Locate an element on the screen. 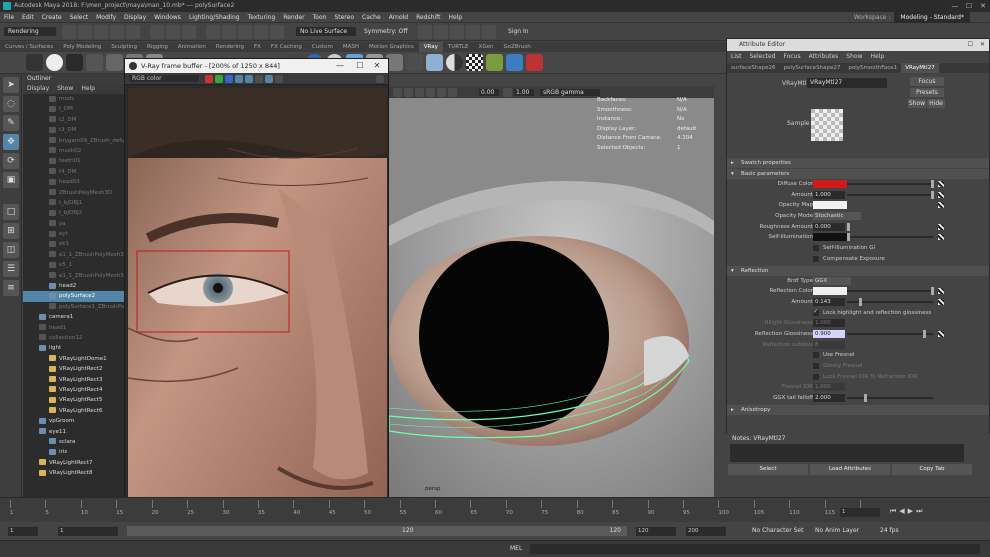 This screenshot has width=990, height=557. select-component-icon is located at coordinates (189, 31).